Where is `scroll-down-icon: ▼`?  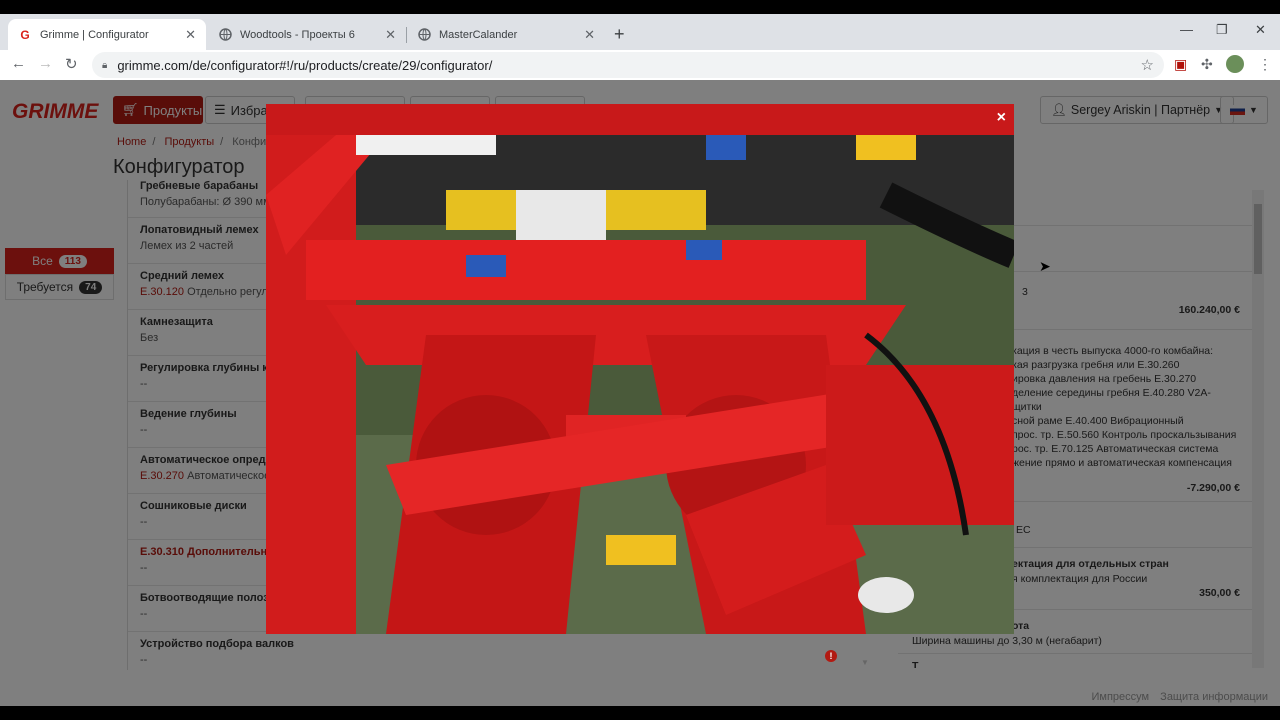
scroll-down-icon: ▼ is located at coordinates (865, 662).